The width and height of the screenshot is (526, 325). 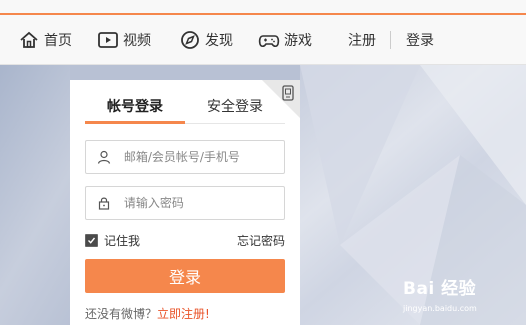 I want to click on nav-home: 首页, so click(x=45, y=40).